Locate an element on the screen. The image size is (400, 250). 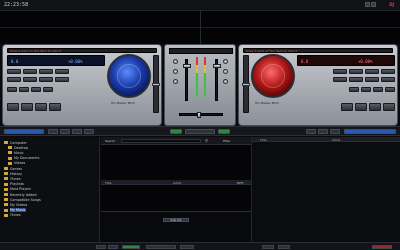
maximize-button is located at coordinates (373, 4).